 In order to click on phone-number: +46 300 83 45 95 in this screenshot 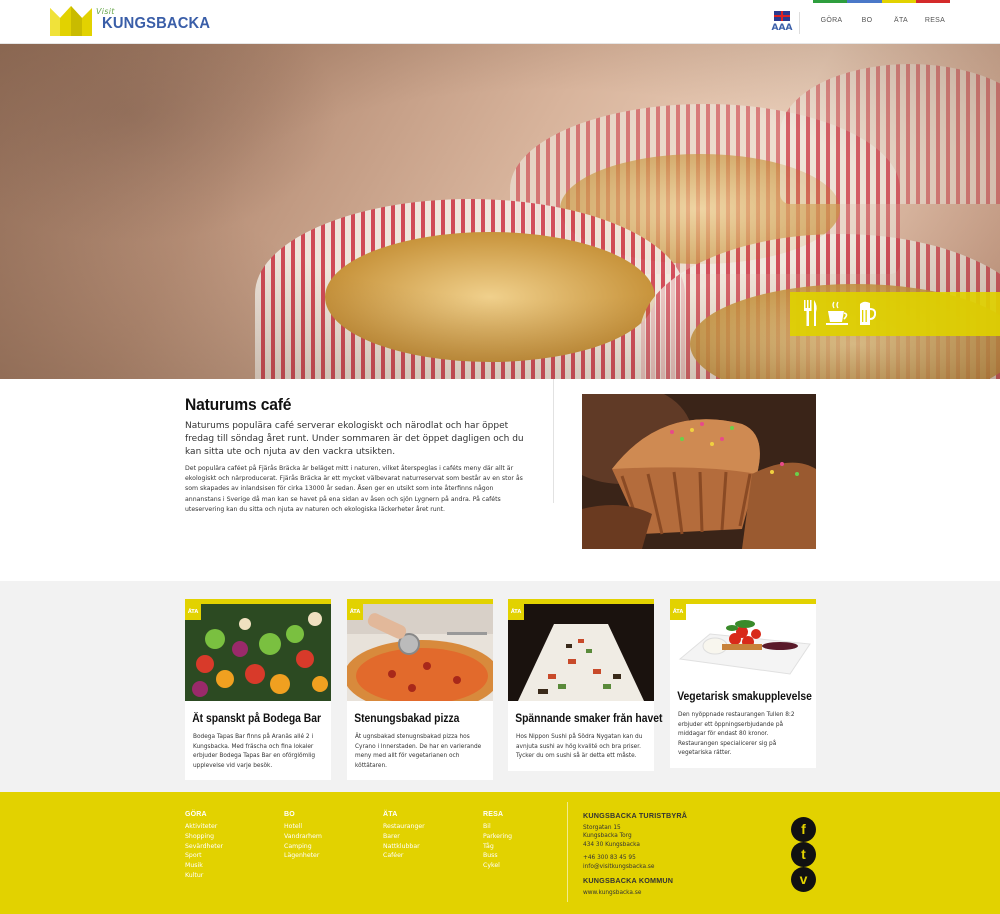, I will do `click(635, 858)`.